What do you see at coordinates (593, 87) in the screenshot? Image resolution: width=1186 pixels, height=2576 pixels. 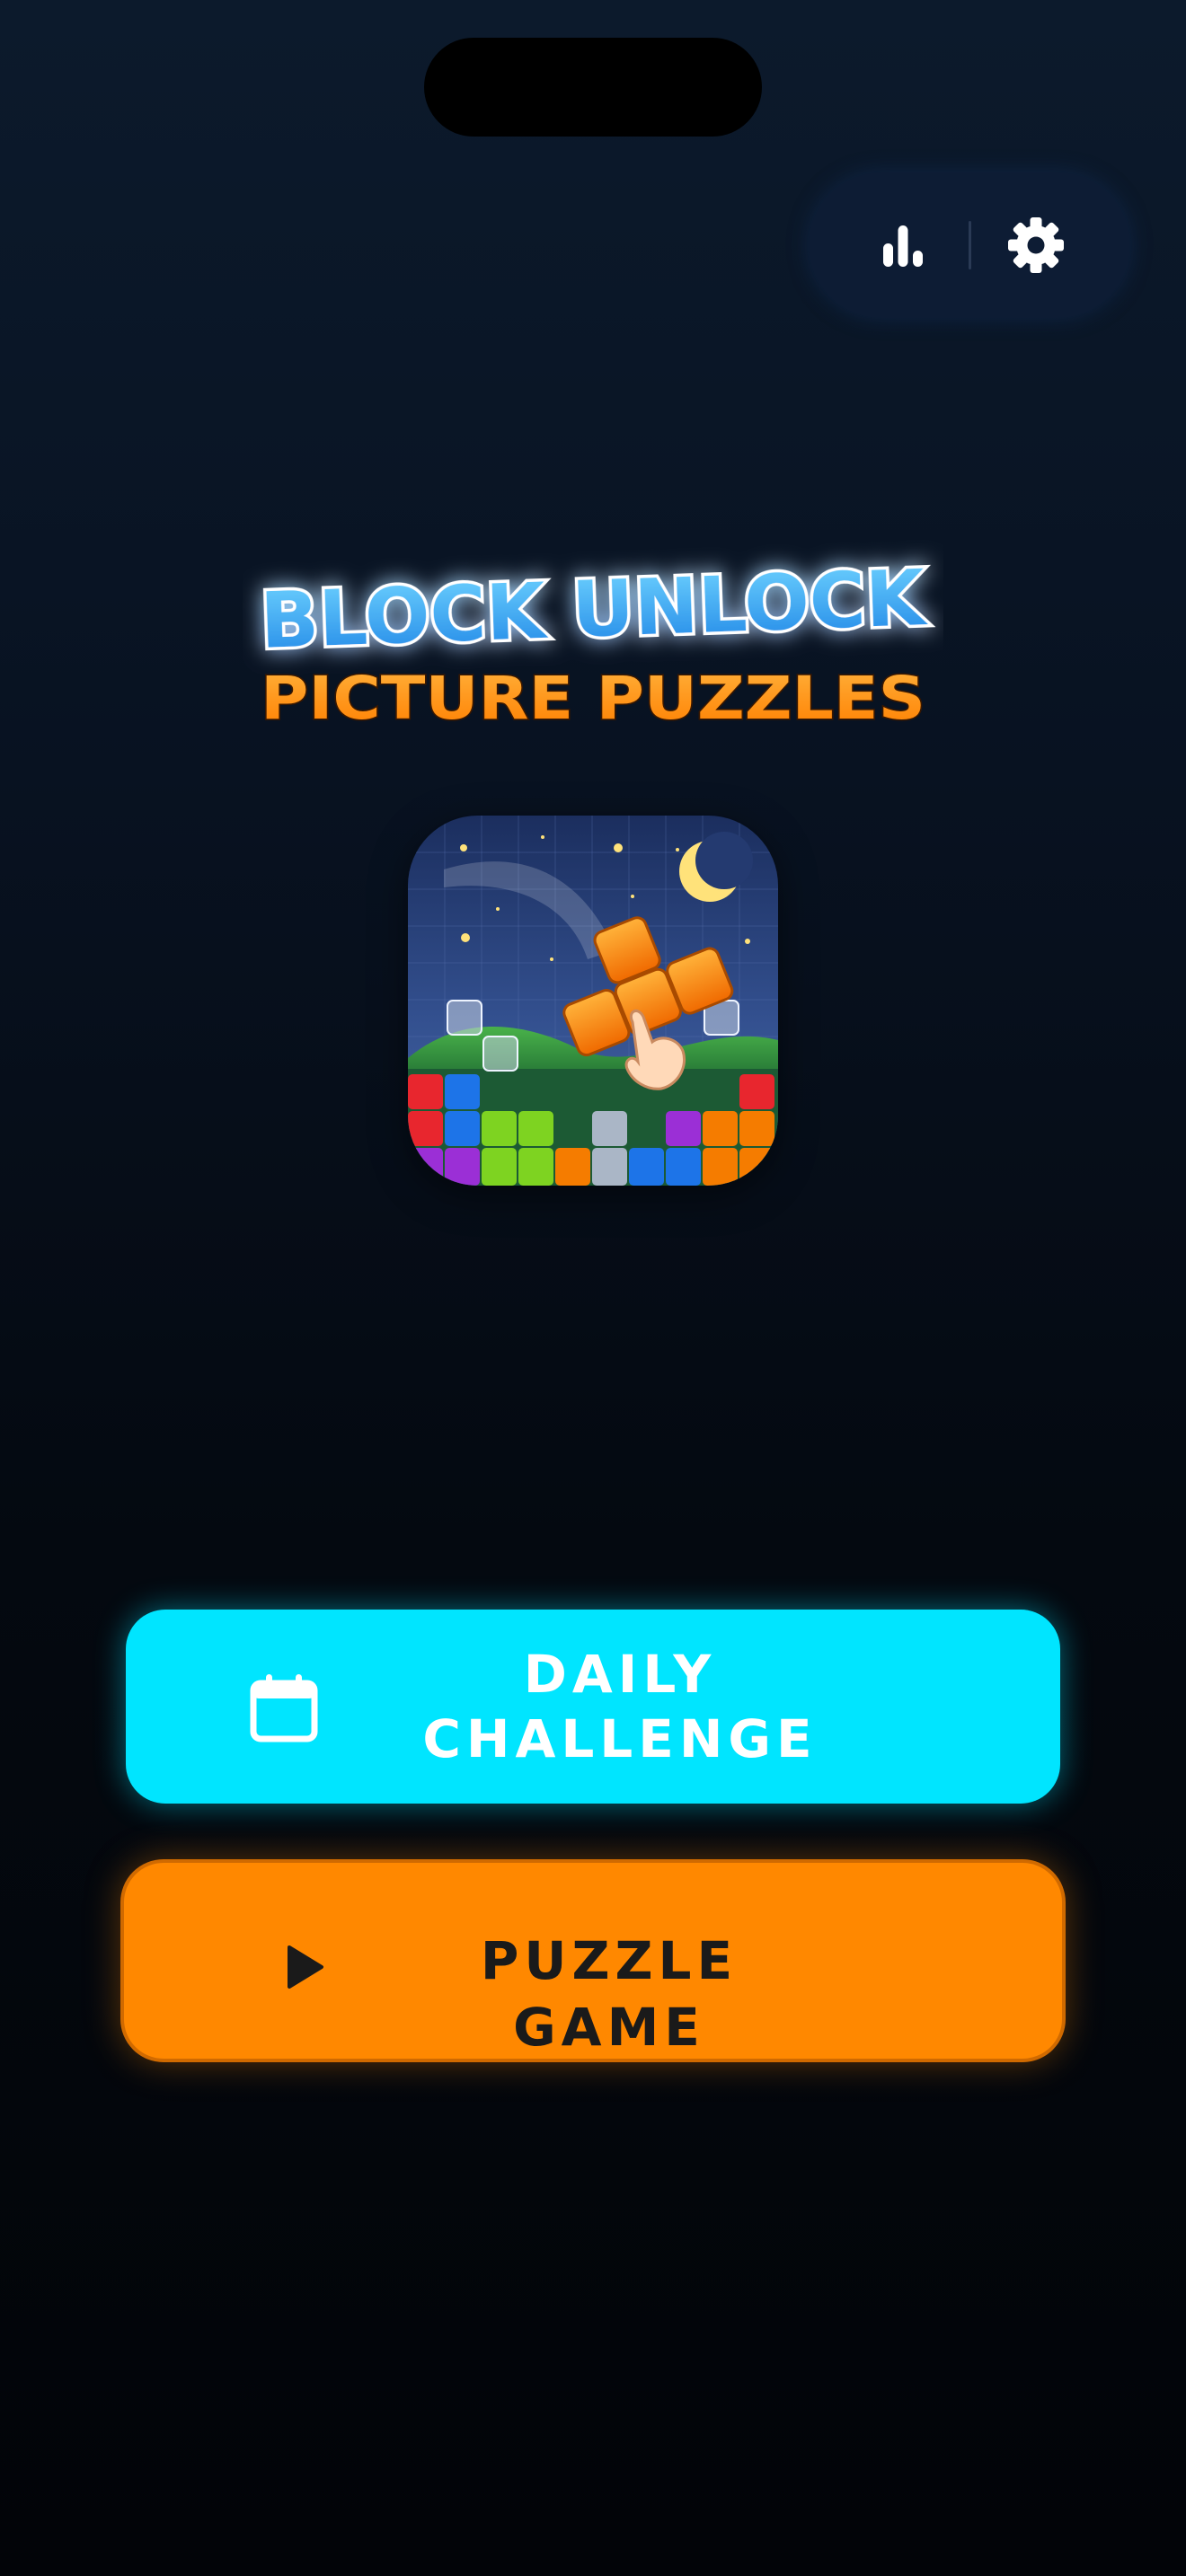 I see `dynamic-island` at bounding box center [593, 87].